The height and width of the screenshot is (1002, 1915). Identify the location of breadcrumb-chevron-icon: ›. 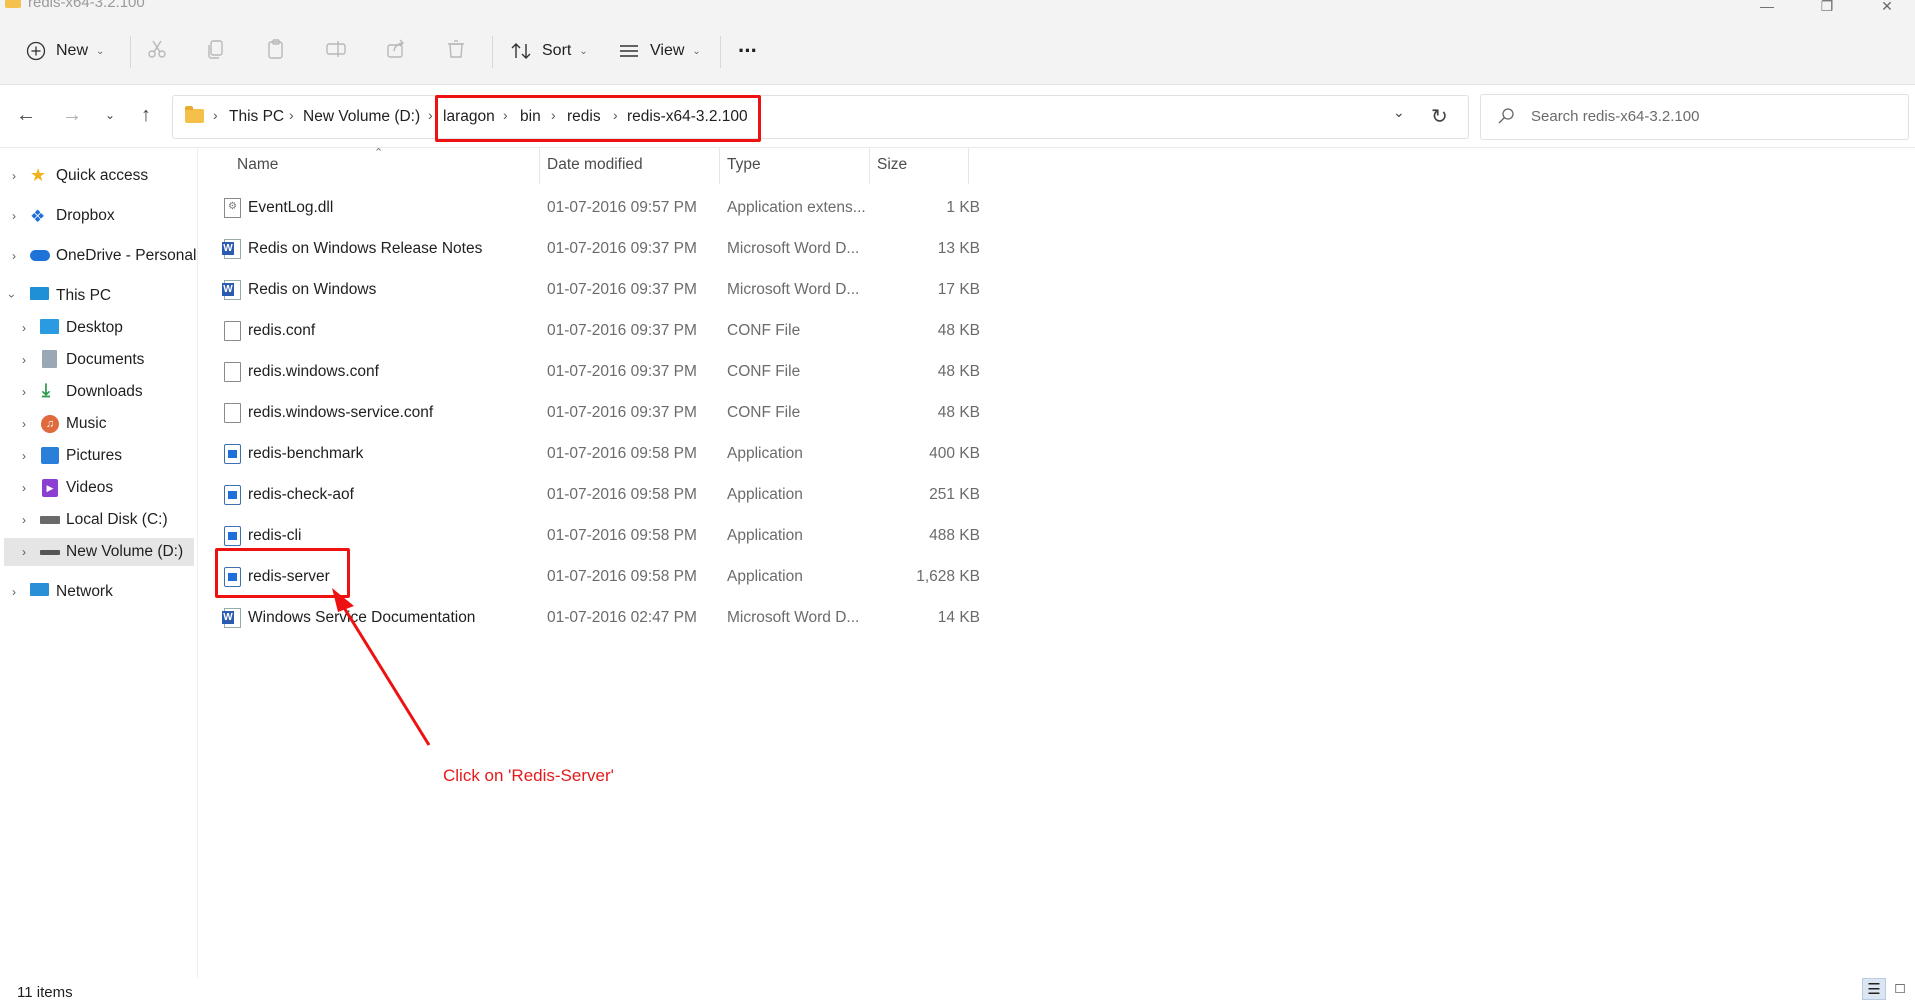
(291, 115).